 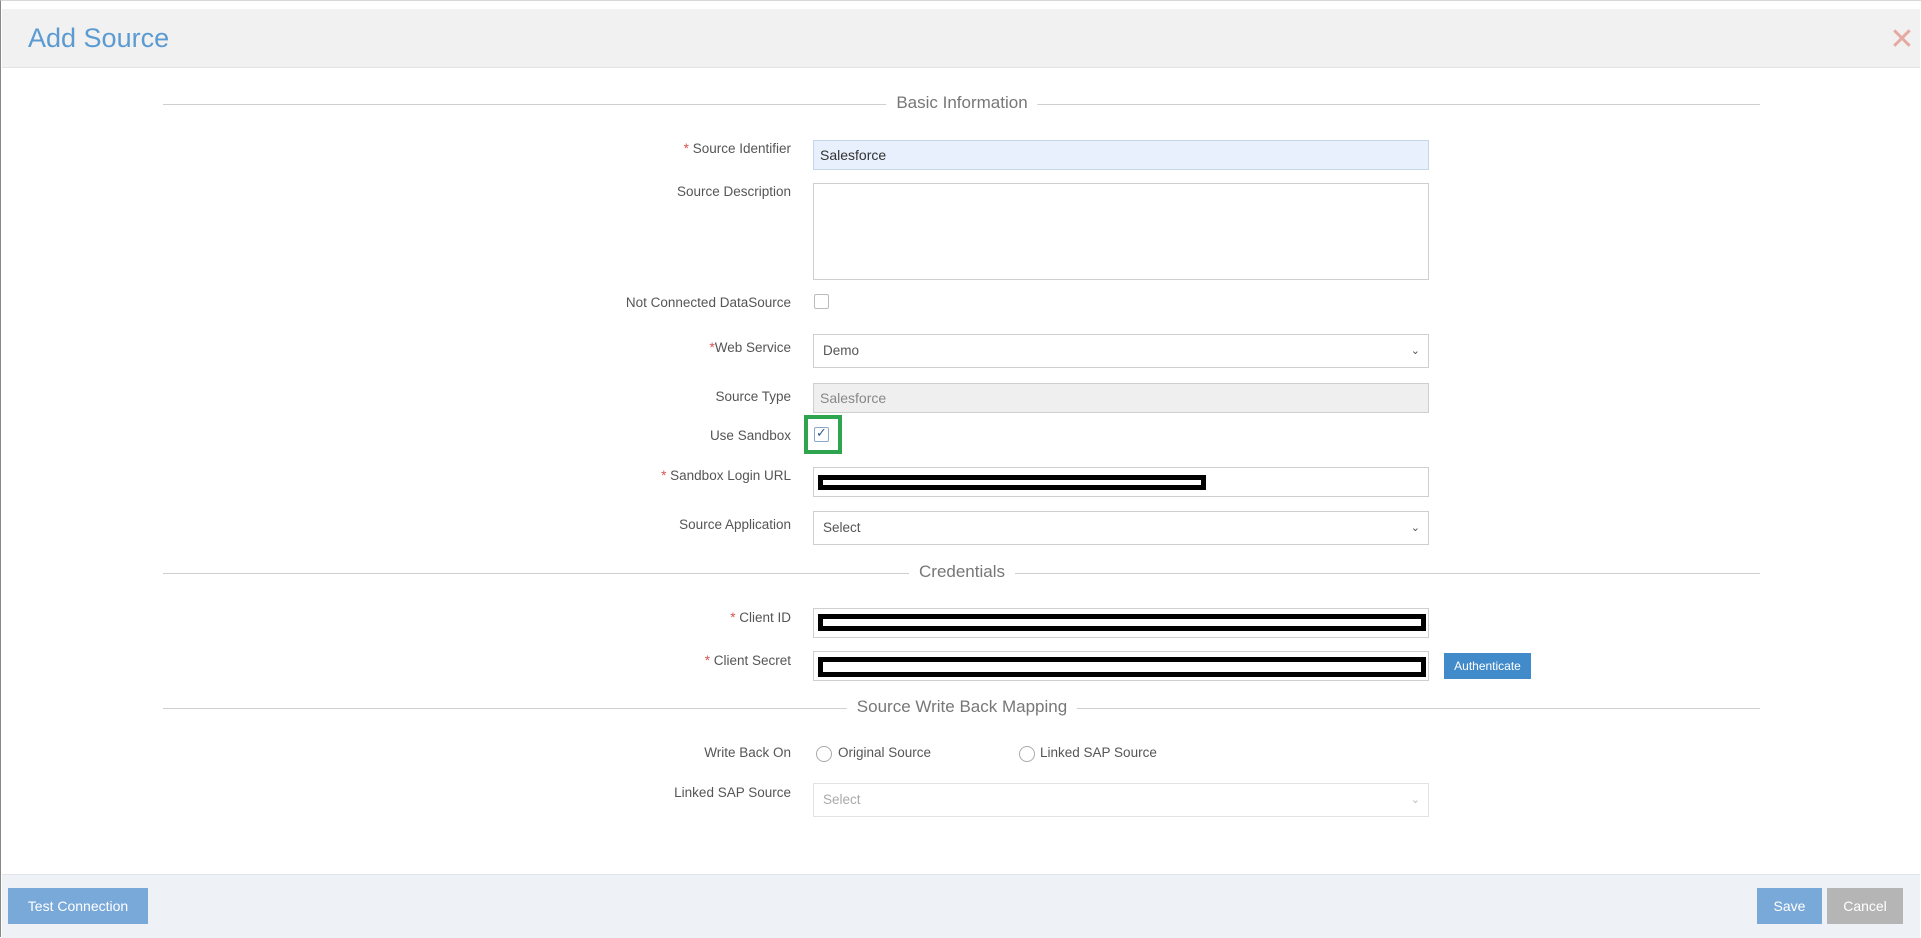 What do you see at coordinates (824, 754) in the screenshot?
I see `radio-original-source` at bounding box center [824, 754].